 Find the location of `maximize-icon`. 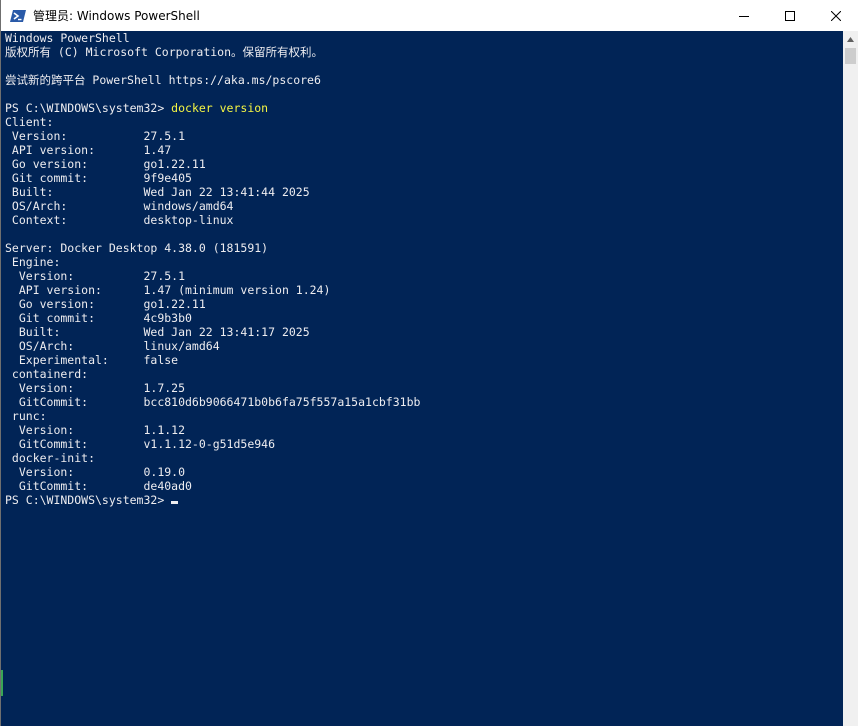

maximize-icon is located at coordinates (790, 15).